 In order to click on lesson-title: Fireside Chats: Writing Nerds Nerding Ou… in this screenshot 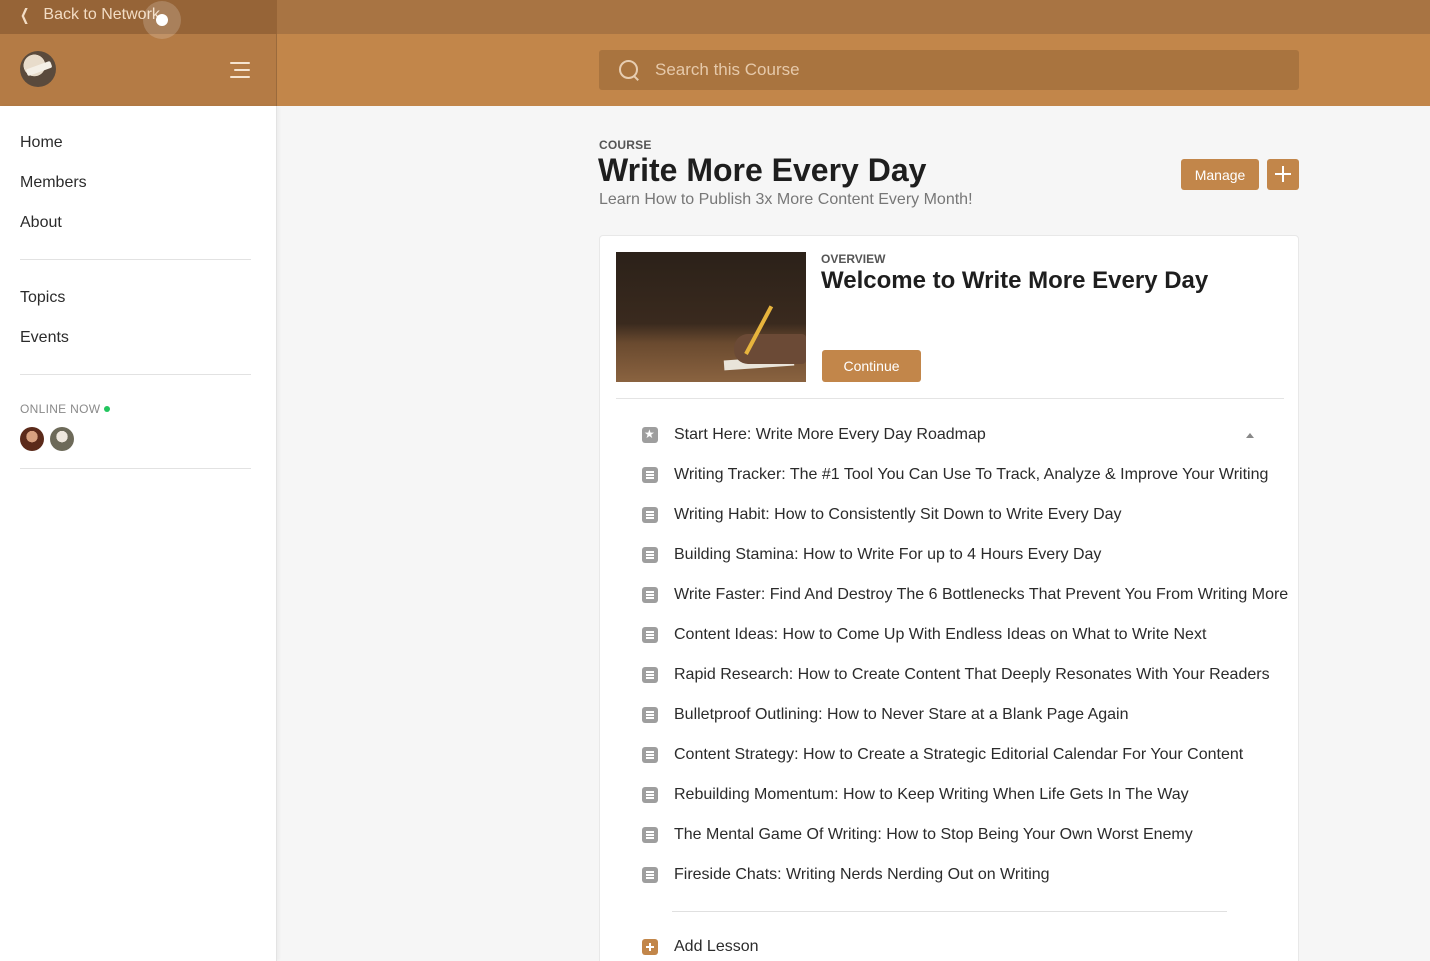, I will do `click(862, 874)`.